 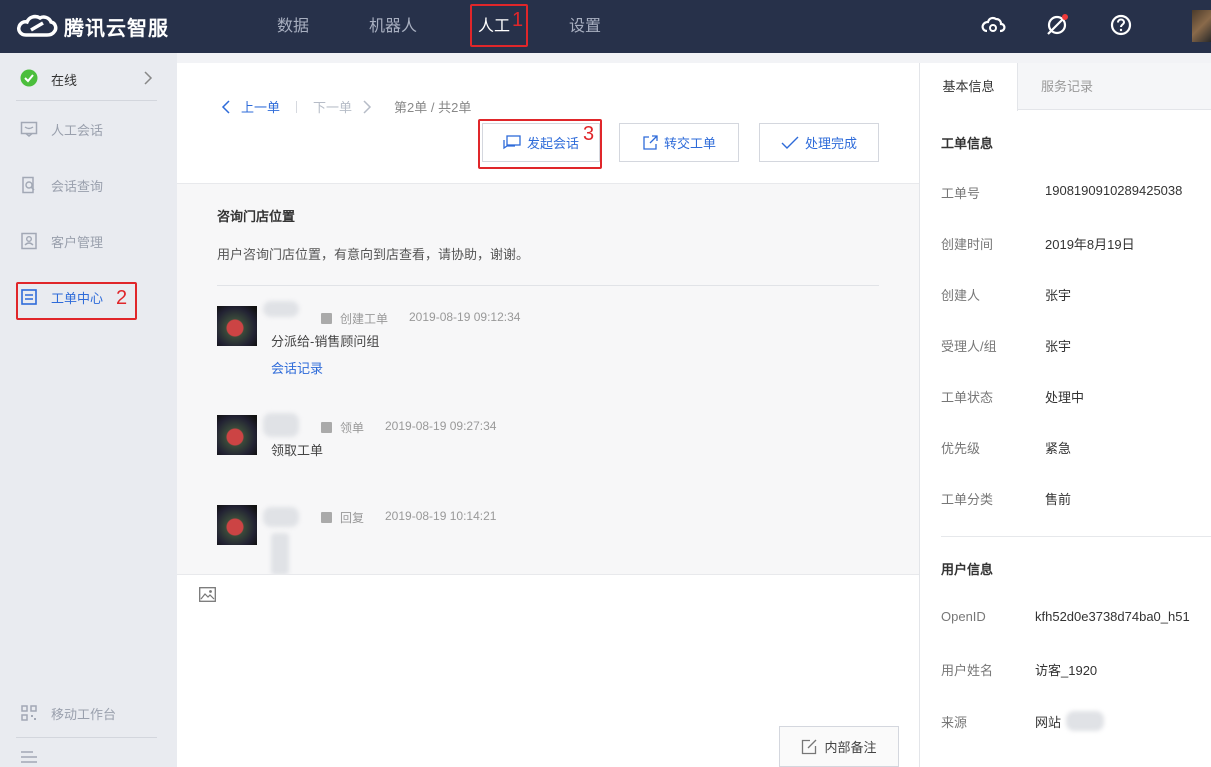 What do you see at coordinates (29, 129) in the screenshot?
I see `chat-icon` at bounding box center [29, 129].